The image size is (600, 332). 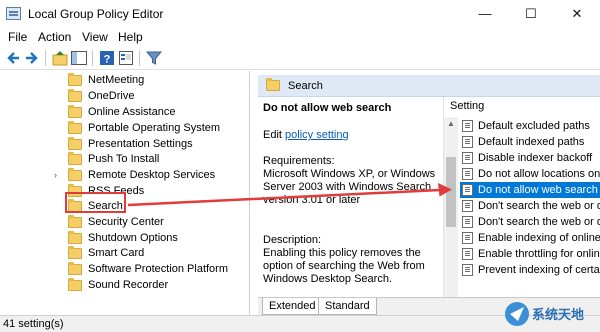 I want to click on setting-row-selected: Do not allow web search, so click(x=530, y=190).